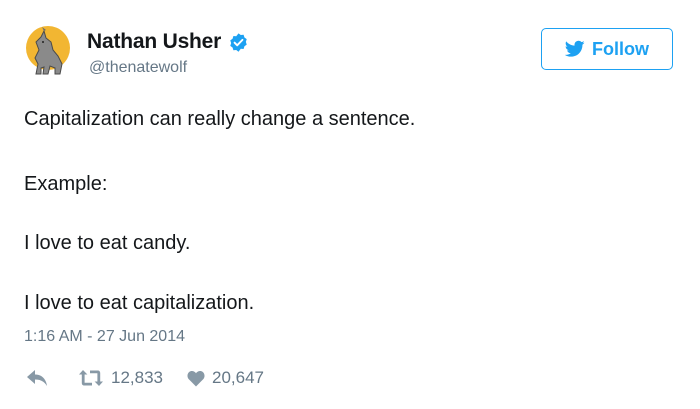  I want to click on tweet-text-line: Example:, so click(66, 184).